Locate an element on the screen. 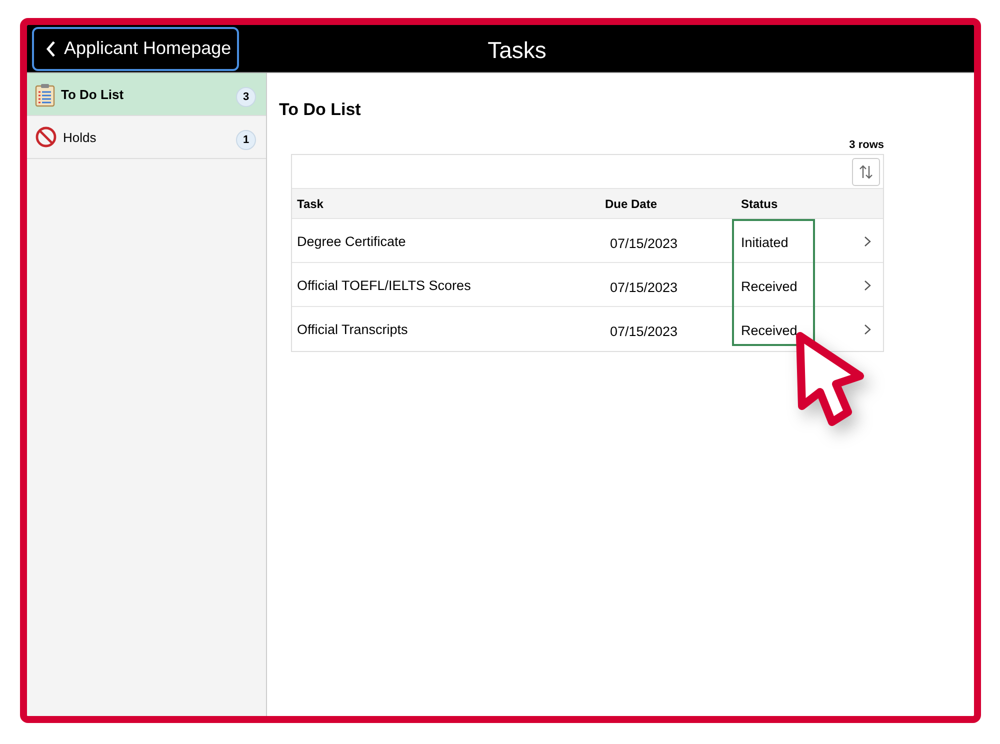  count-badge: 1 is located at coordinates (246, 140).